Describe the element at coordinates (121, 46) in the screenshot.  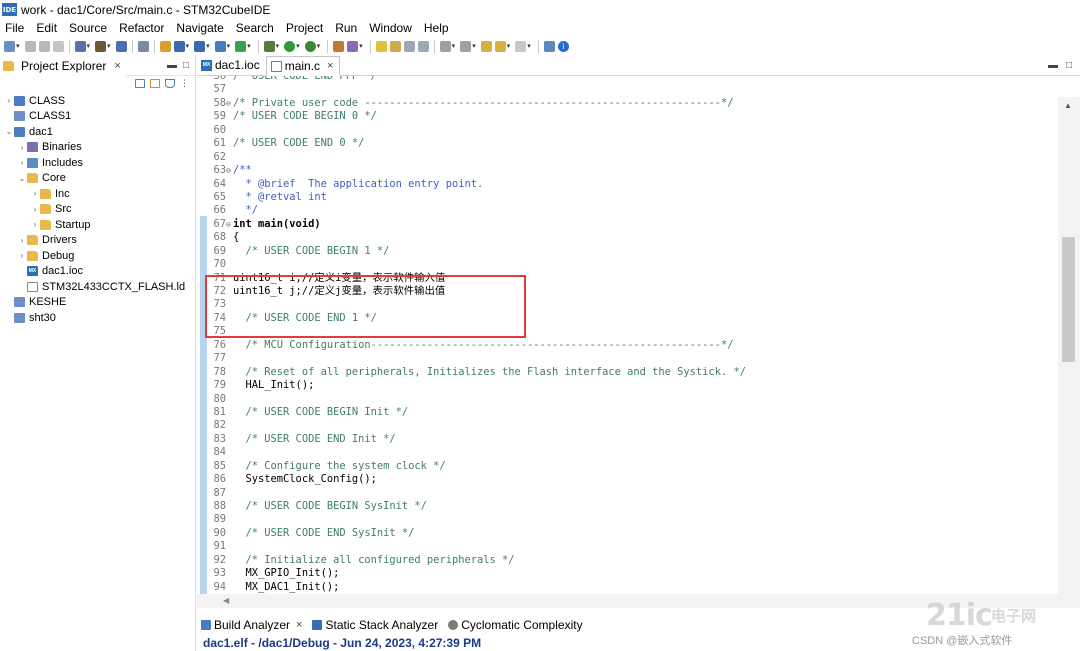
I see `device-config-icon` at that location.